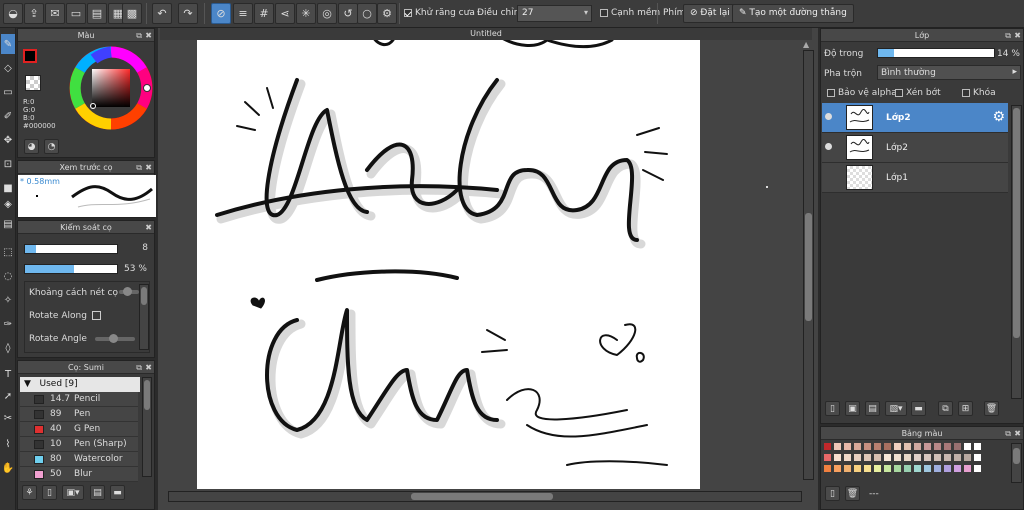  I want to click on add-brush-icon: ⚘, so click(29, 492).